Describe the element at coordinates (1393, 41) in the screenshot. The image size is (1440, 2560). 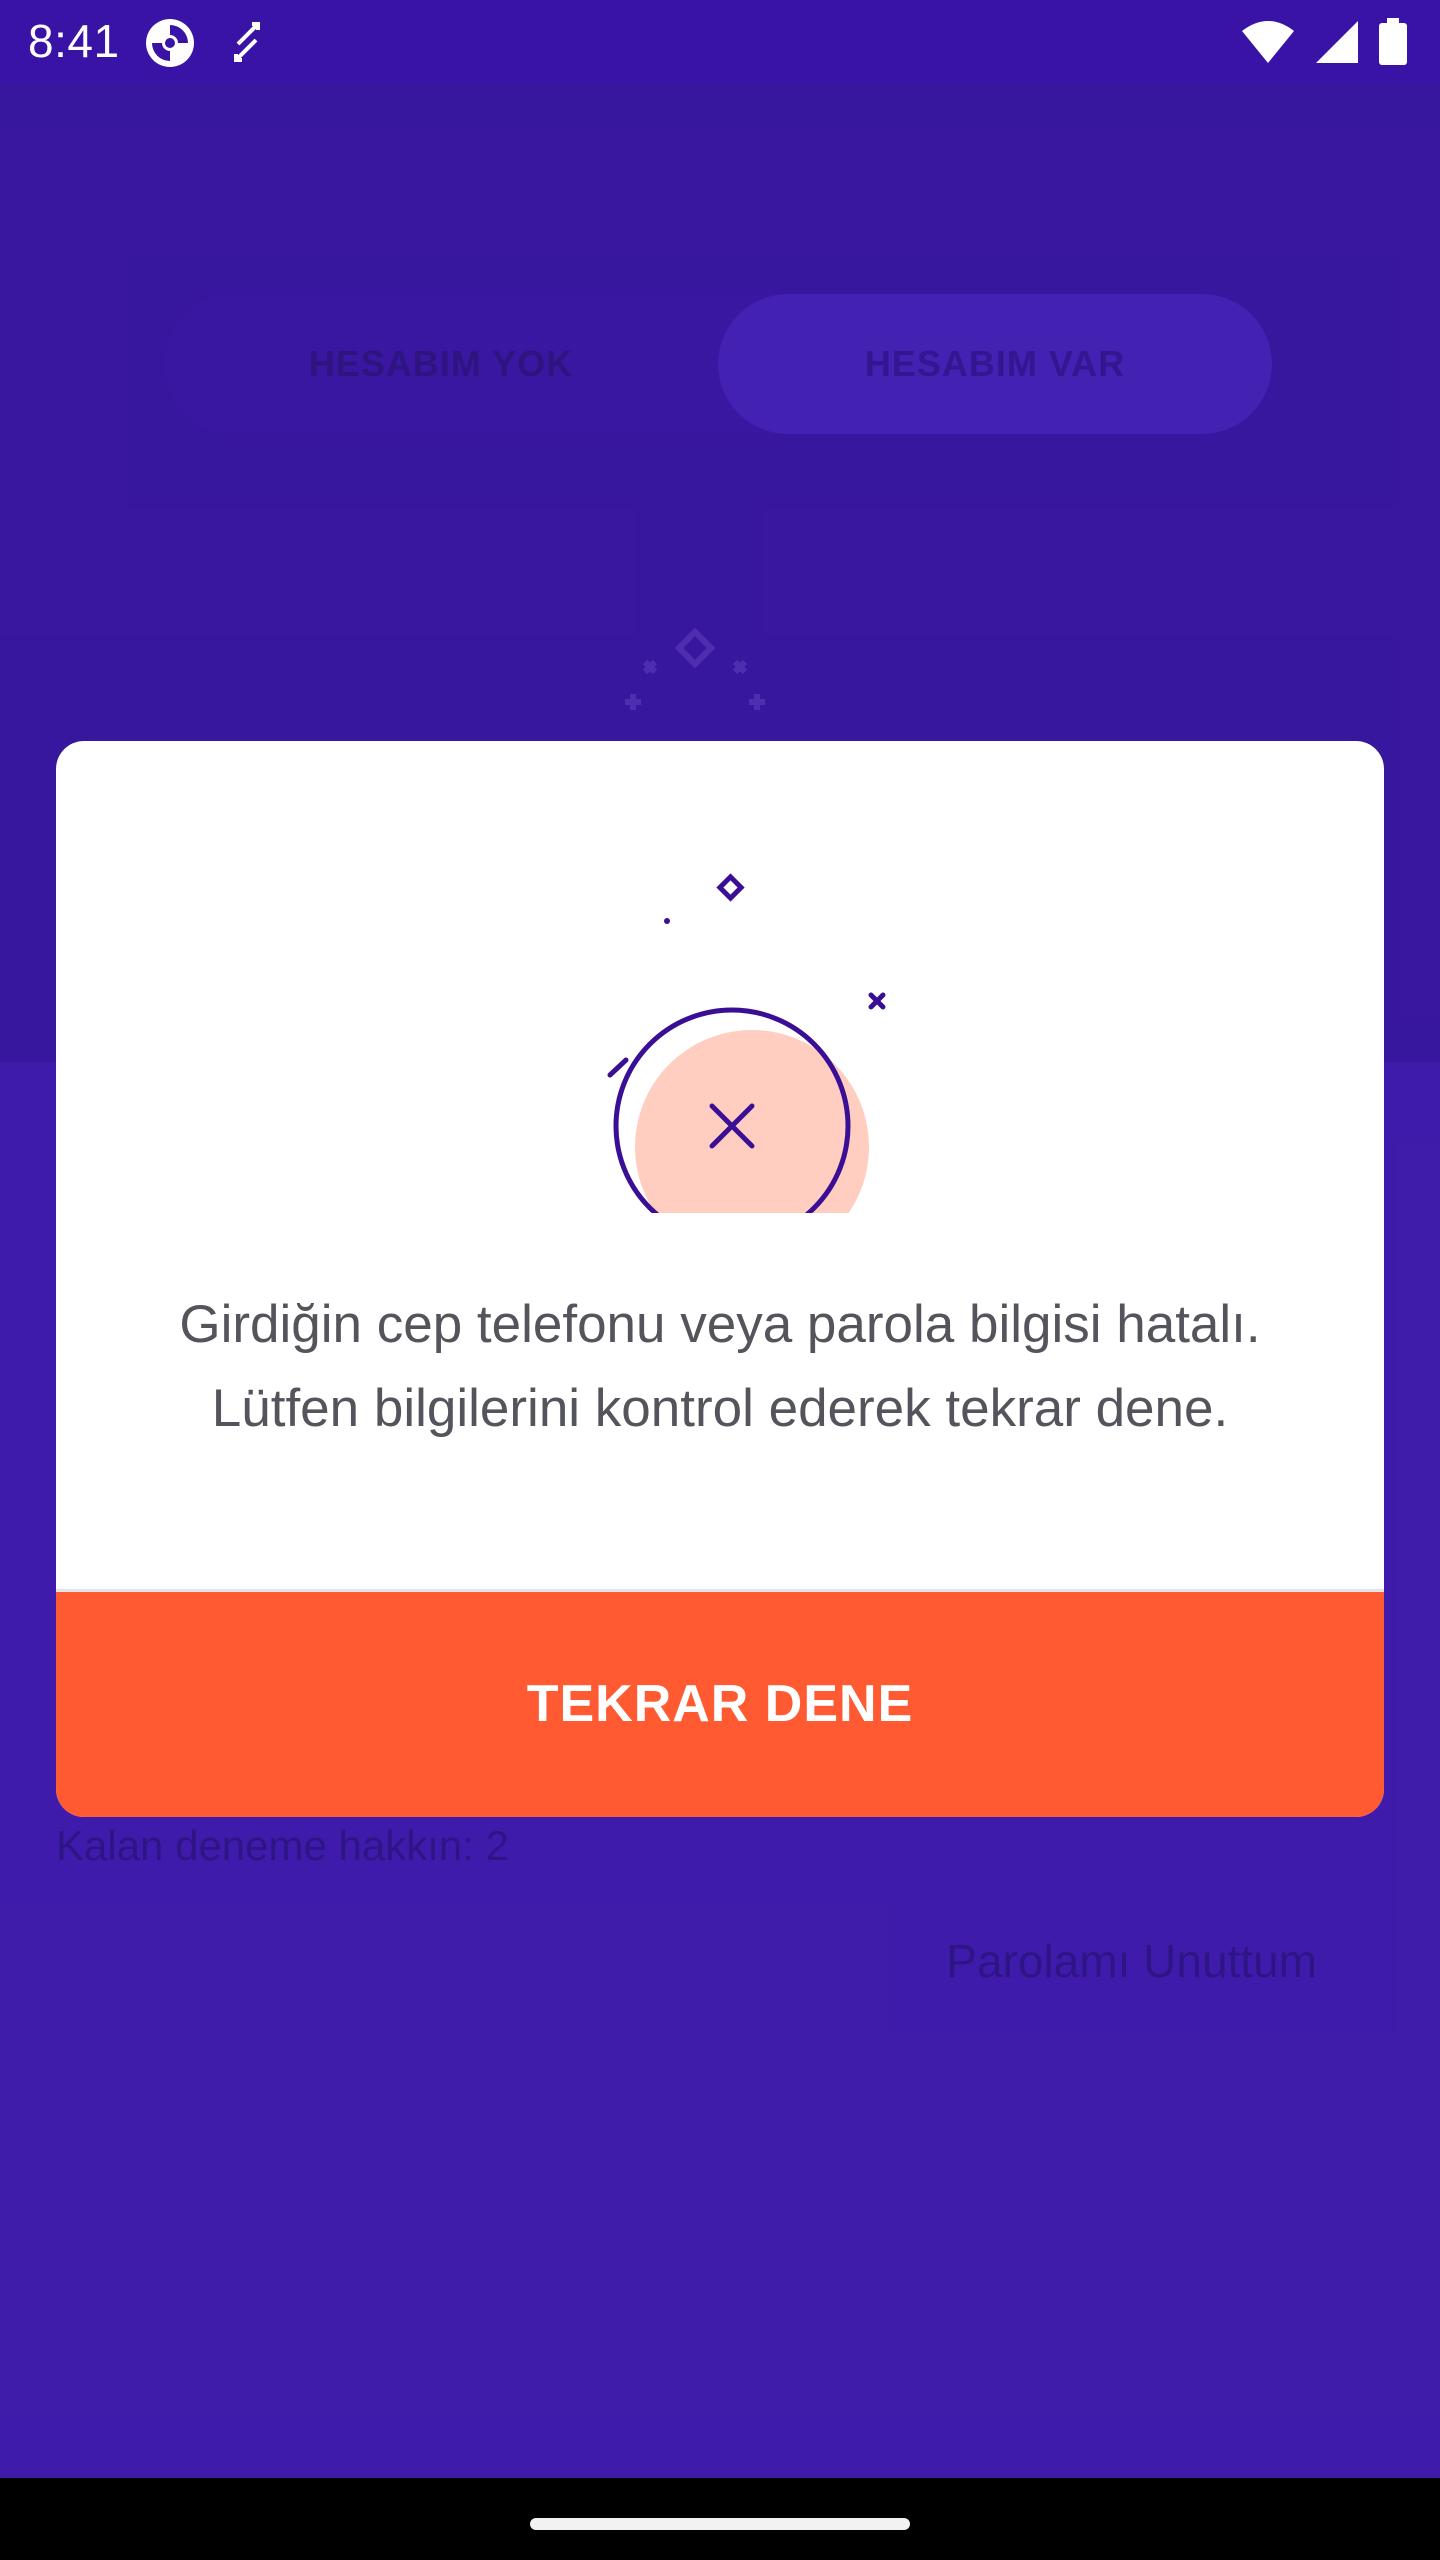
I see `battery-icon` at that location.